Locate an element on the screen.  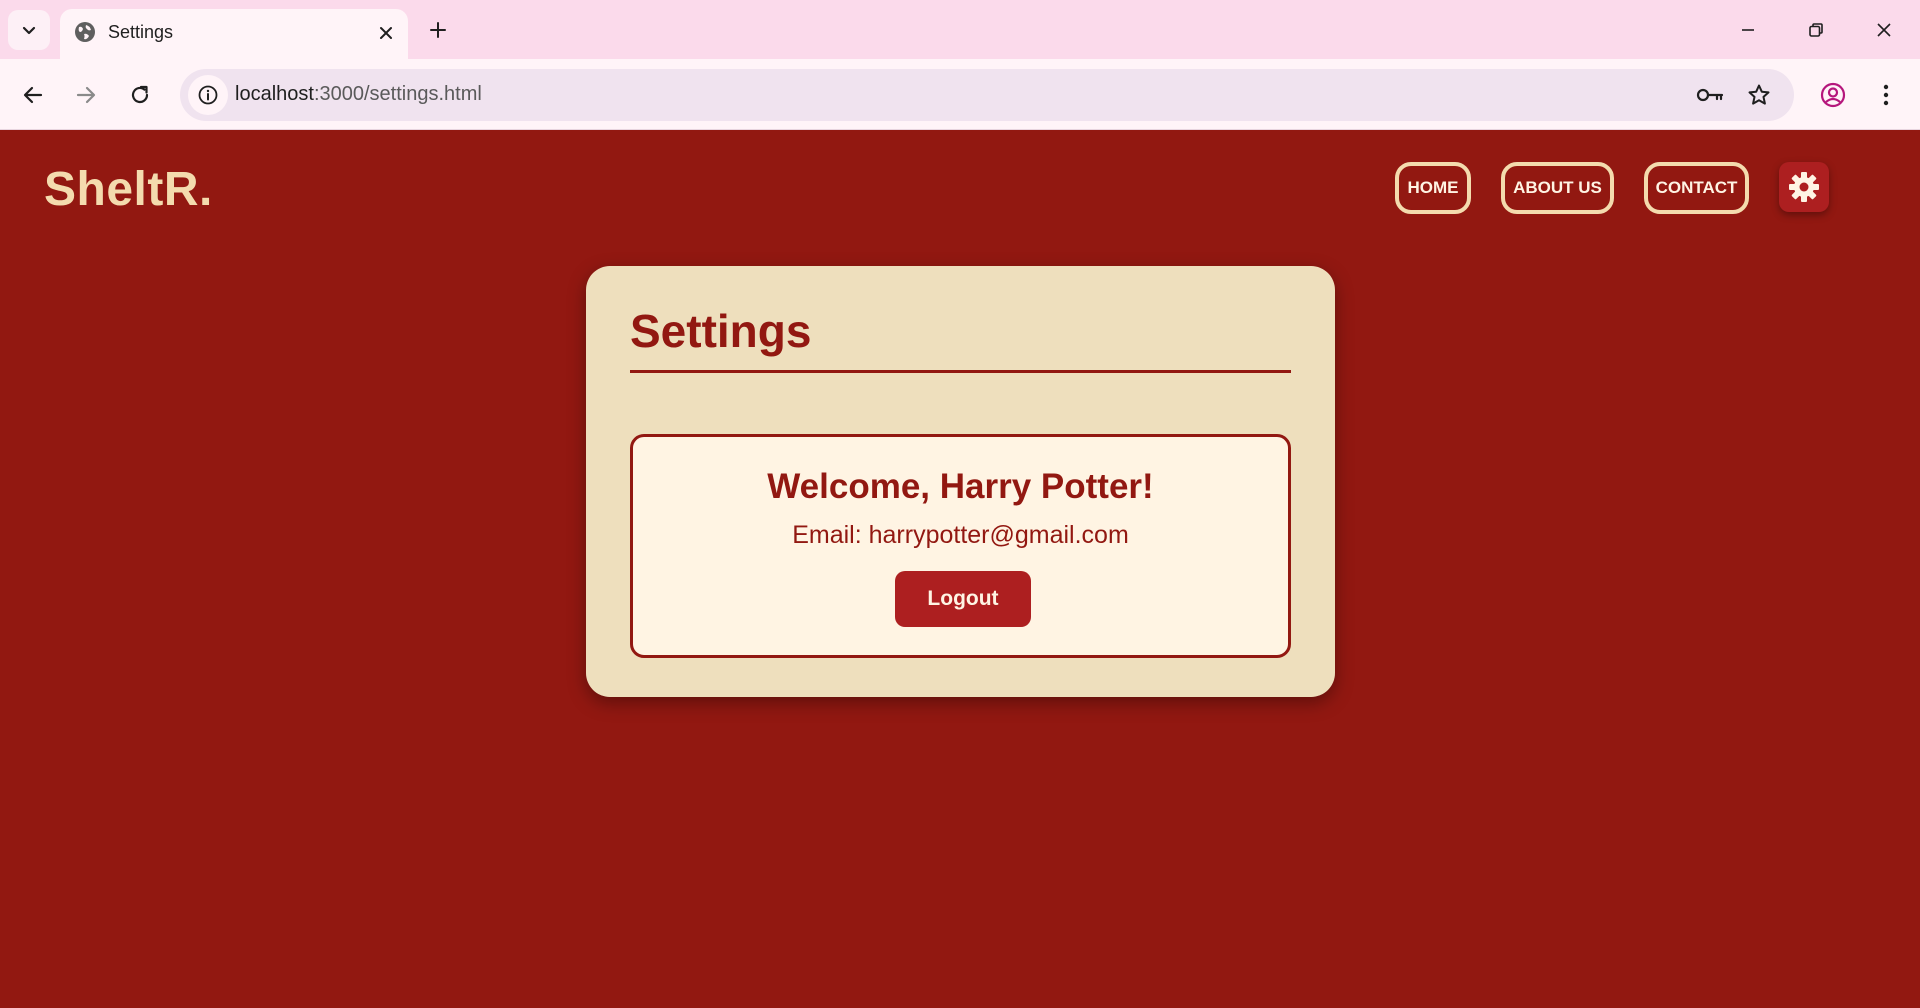
back-button is located at coordinates (33, 95).